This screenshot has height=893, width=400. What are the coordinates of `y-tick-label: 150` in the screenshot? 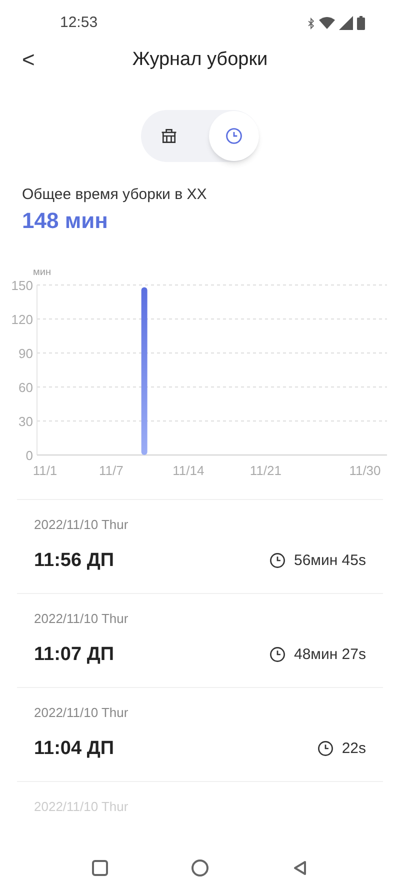 It's located at (22, 285).